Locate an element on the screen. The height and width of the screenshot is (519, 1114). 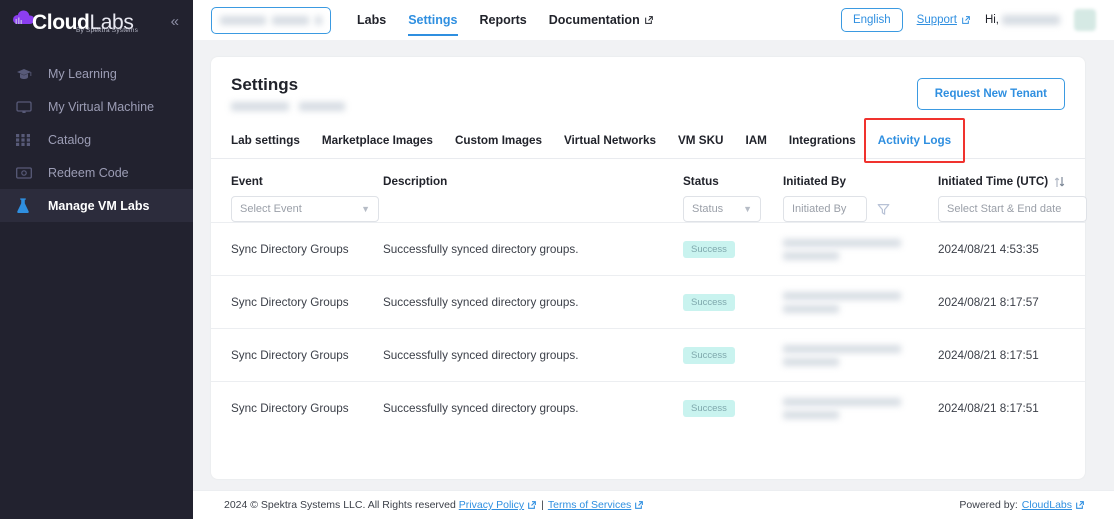
privacy-policy-link: Privacy Policy is located at coordinates (498, 505).